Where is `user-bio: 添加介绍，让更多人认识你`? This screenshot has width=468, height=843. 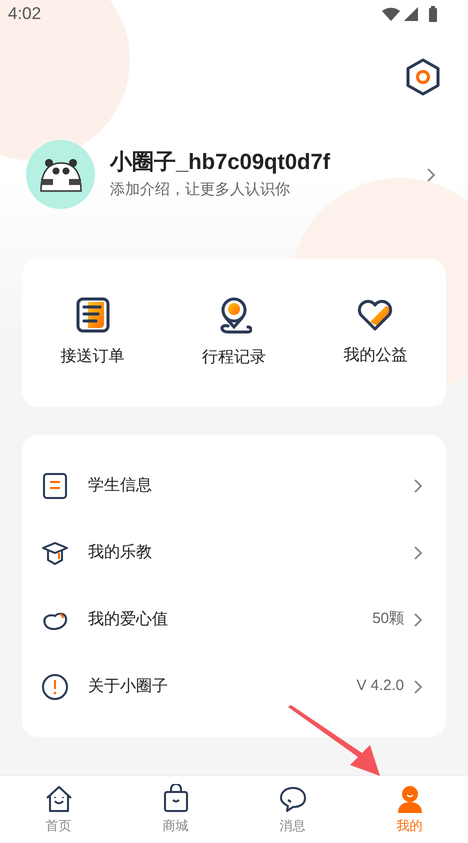
user-bio: 添加介绍，让更多人认识你 is located at coordinates (200, 190).